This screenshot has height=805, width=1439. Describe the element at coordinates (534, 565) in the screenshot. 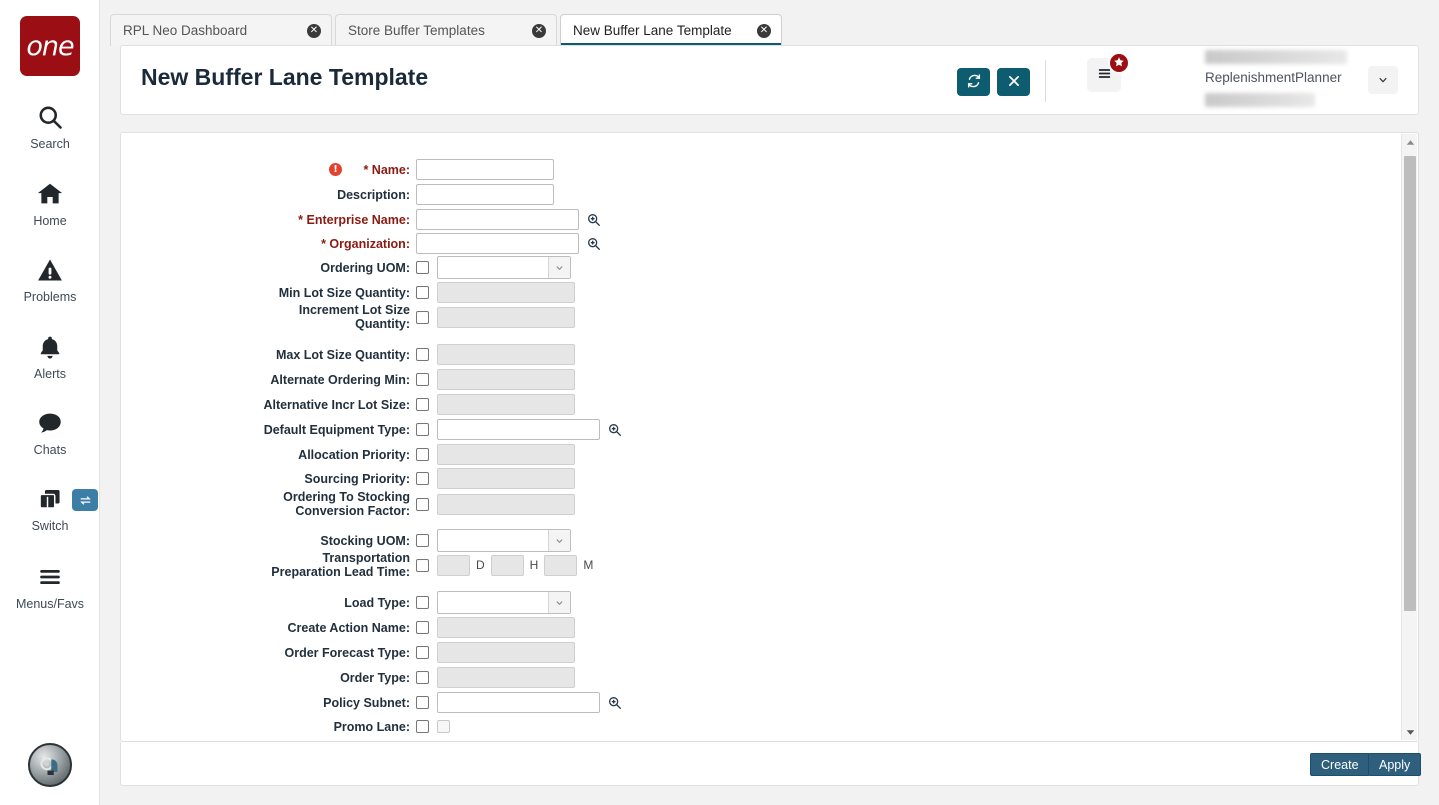

I see `unit-hours-label: H` at that location.